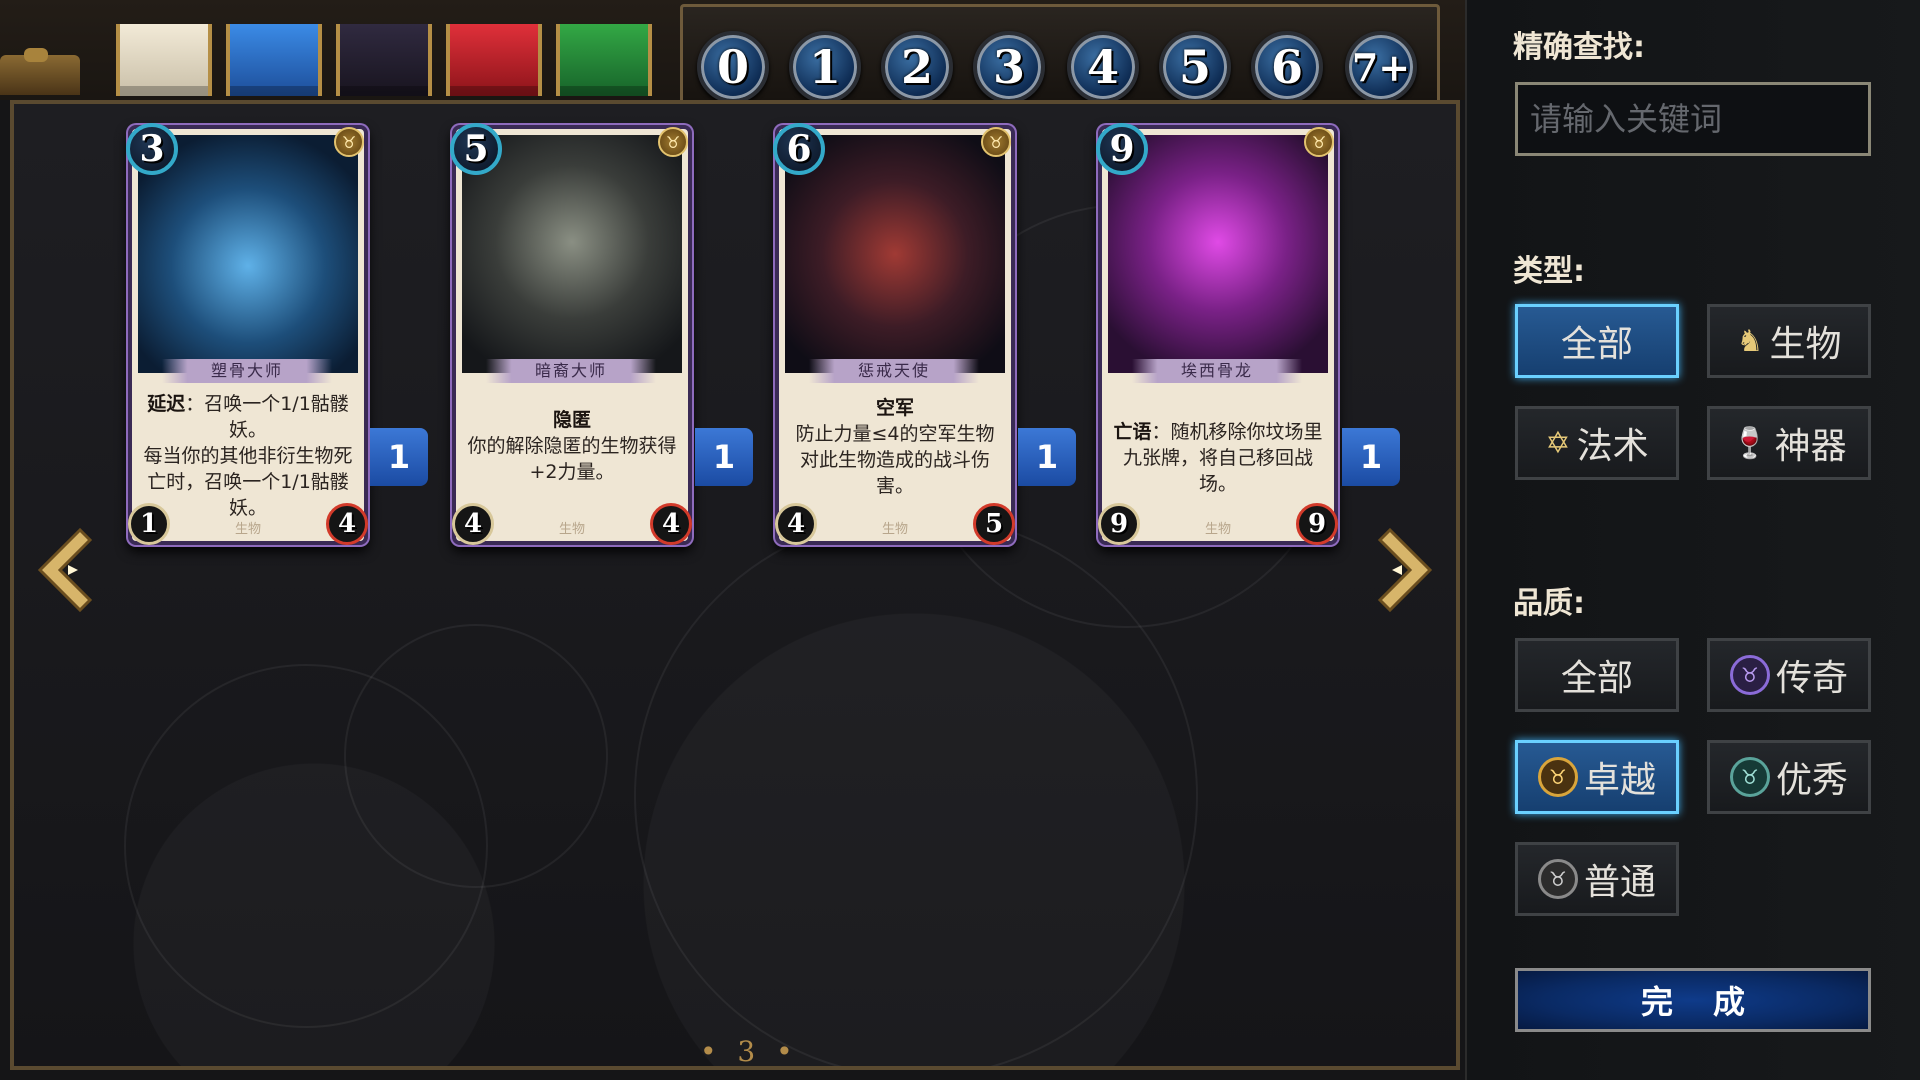  What do you see at coordinates (152, 149) in the screenshot?
I see `card-cost-gem: 3` at bounding box center [152, 149].